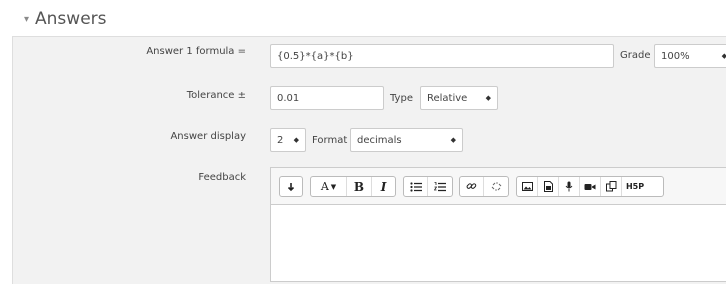 The image size is (726, 284). I want to click on grade-value: 100%, so click(675, 56).